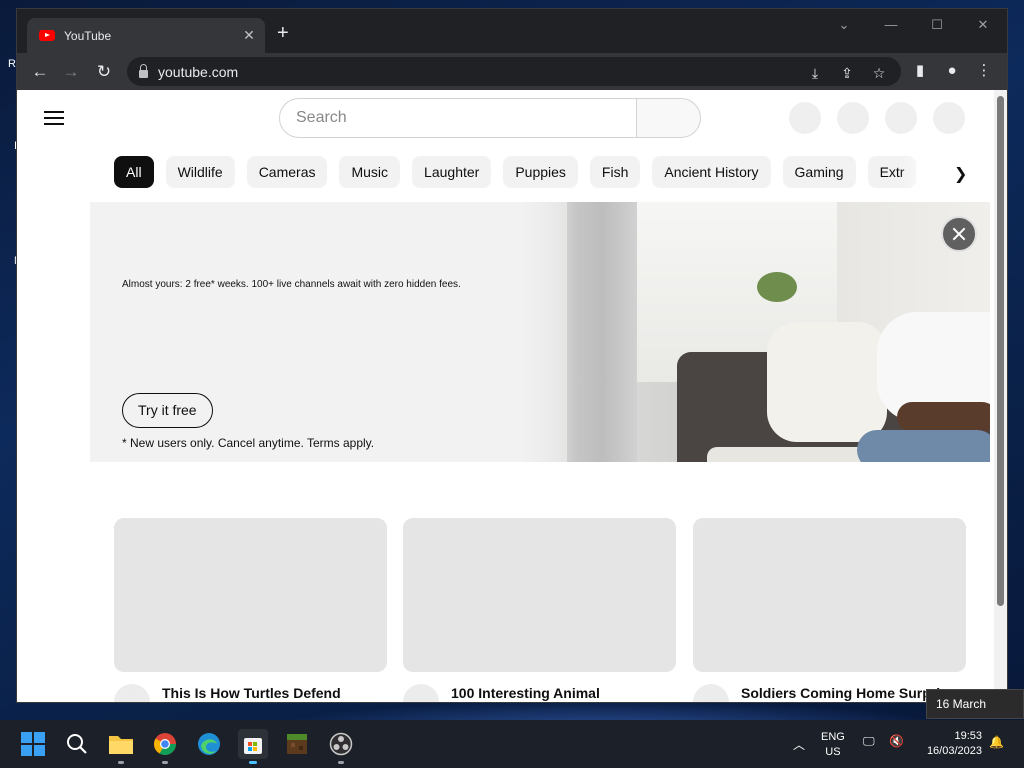  Describe the element at coordinates (167, 410) in the screenshot. I see `try-it-free-button: Try it free` at that location.